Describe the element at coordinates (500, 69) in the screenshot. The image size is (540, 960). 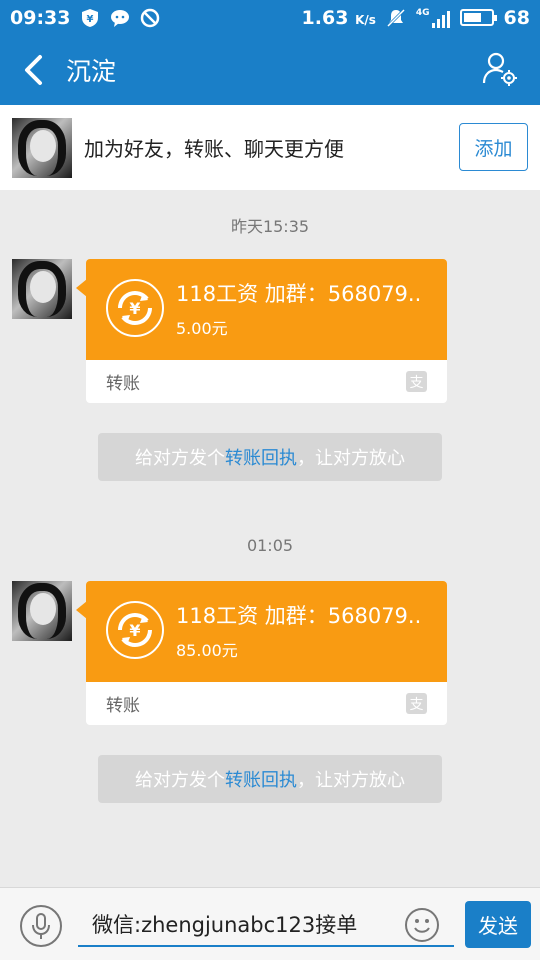
I see `profile-settings-icon` at that location.